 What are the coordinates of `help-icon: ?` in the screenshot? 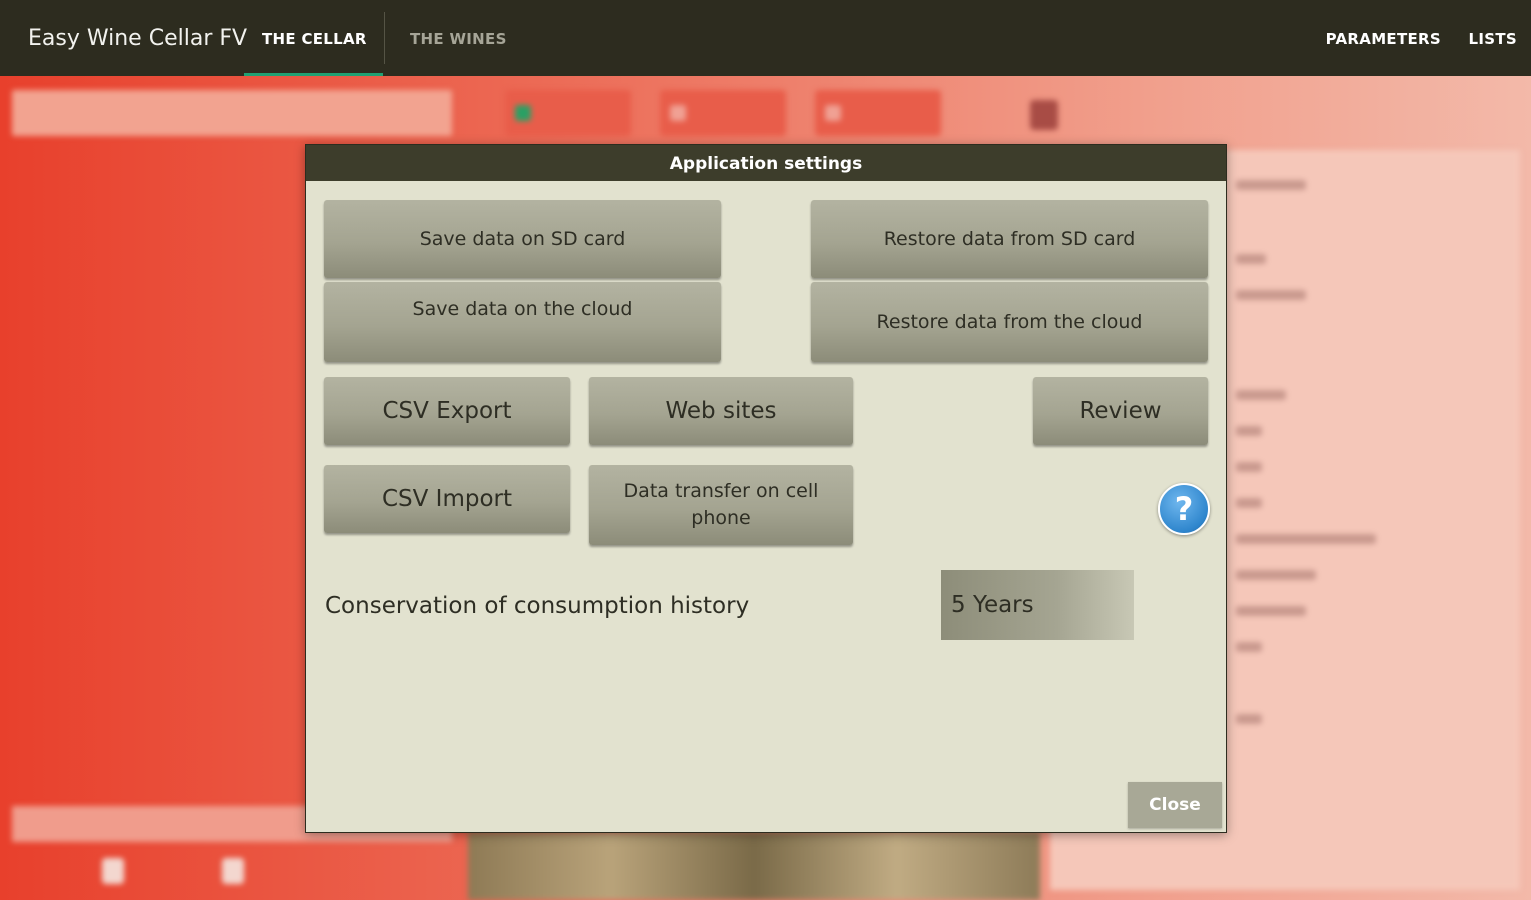 It's located at (1184, 509).